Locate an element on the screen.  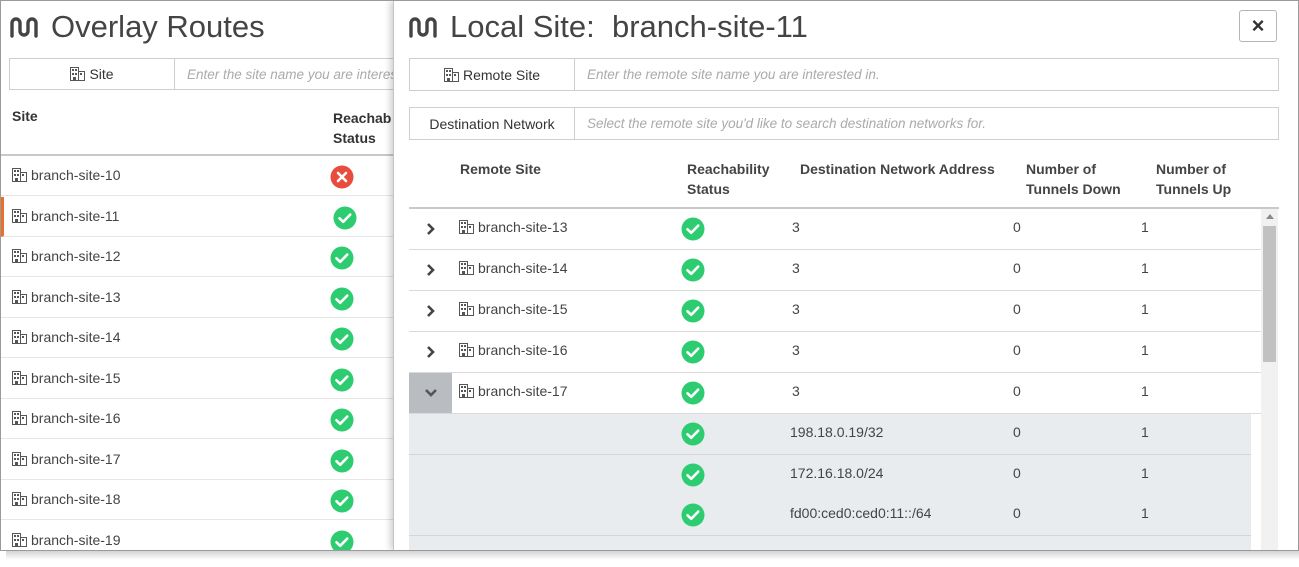
close-button: × is located at coordinates (1258, 26).